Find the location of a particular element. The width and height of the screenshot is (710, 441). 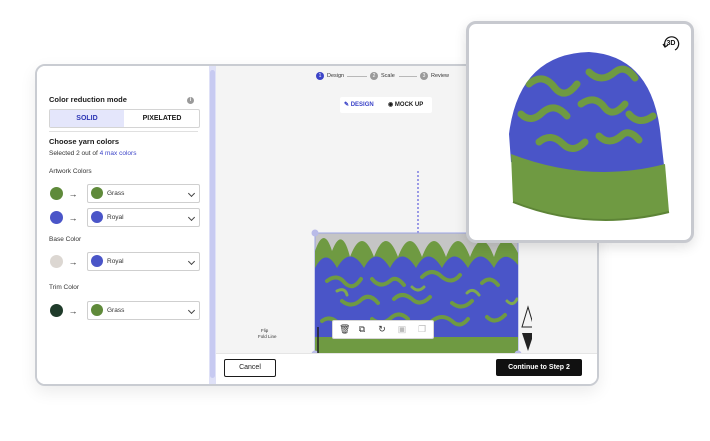

max-colors-link: 4 max colors is located at coordinates (118, 153).